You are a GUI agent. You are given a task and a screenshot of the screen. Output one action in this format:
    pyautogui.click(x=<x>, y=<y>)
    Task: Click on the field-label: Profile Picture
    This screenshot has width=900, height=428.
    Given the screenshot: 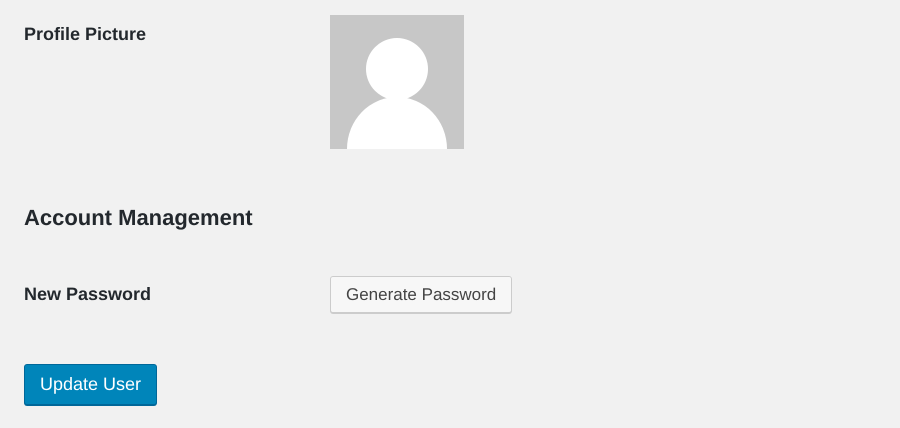 What is the action you would take?
    pyautogui.click(x=86, y=34)
    